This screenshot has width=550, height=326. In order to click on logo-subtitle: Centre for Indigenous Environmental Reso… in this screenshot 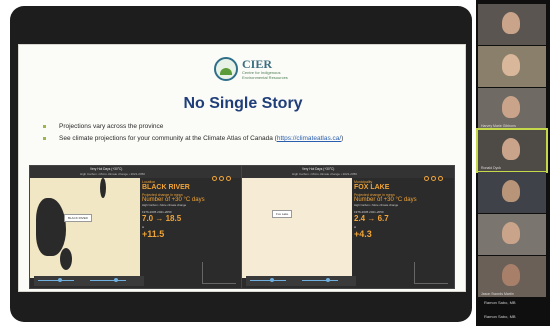, I will do `click(265, 75)`.